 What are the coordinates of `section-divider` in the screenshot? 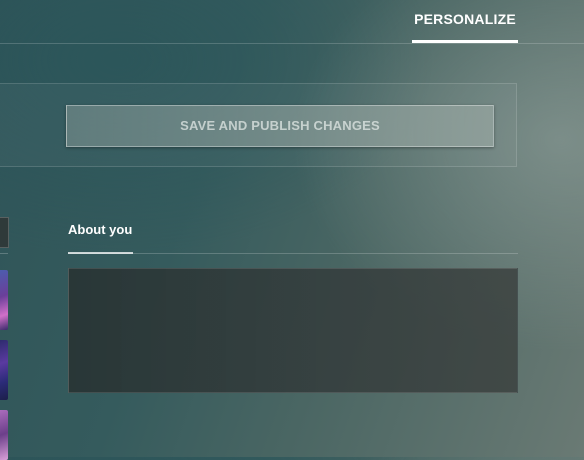 It's located at (293, 253).